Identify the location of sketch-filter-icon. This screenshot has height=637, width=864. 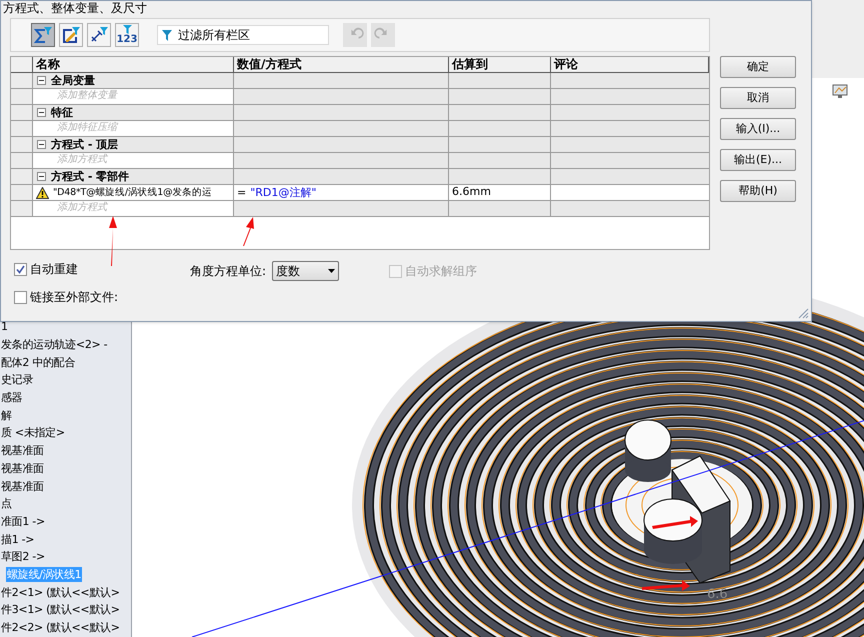
(71, 35).